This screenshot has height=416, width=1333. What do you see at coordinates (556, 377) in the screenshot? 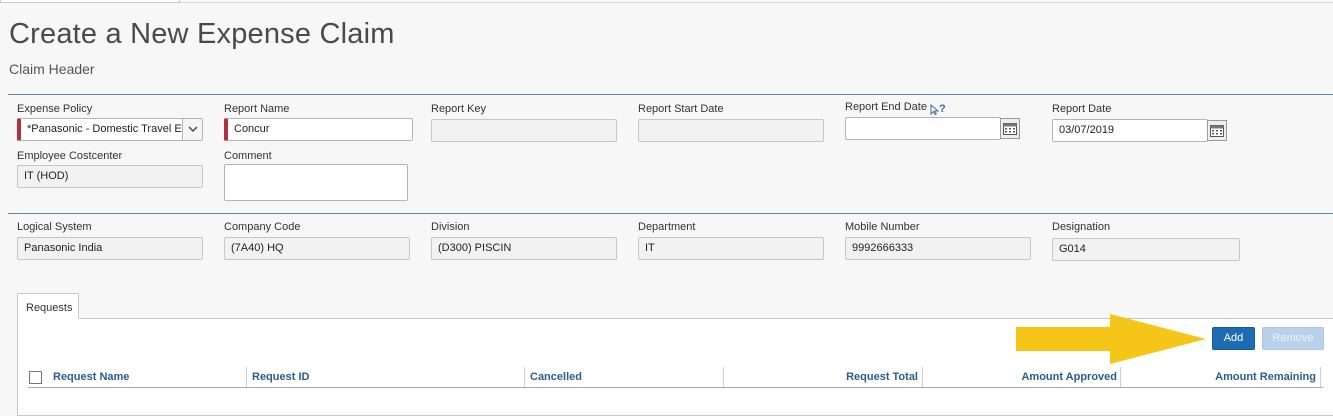
I see `column-header-cancelled: Cancelled` at bounding box center [556, 377].